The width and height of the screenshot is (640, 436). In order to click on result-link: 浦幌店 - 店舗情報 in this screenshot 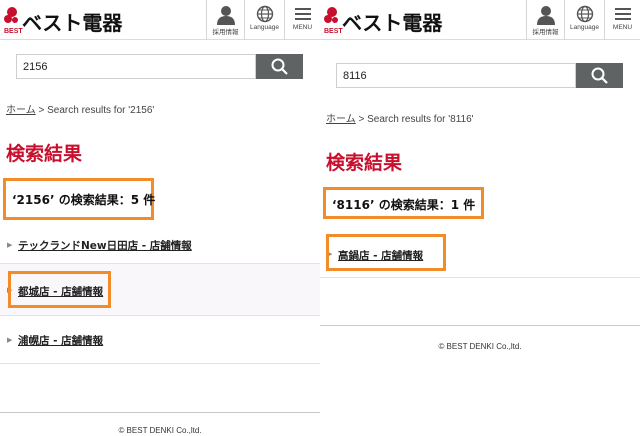, I will do `click(60, 340)`.